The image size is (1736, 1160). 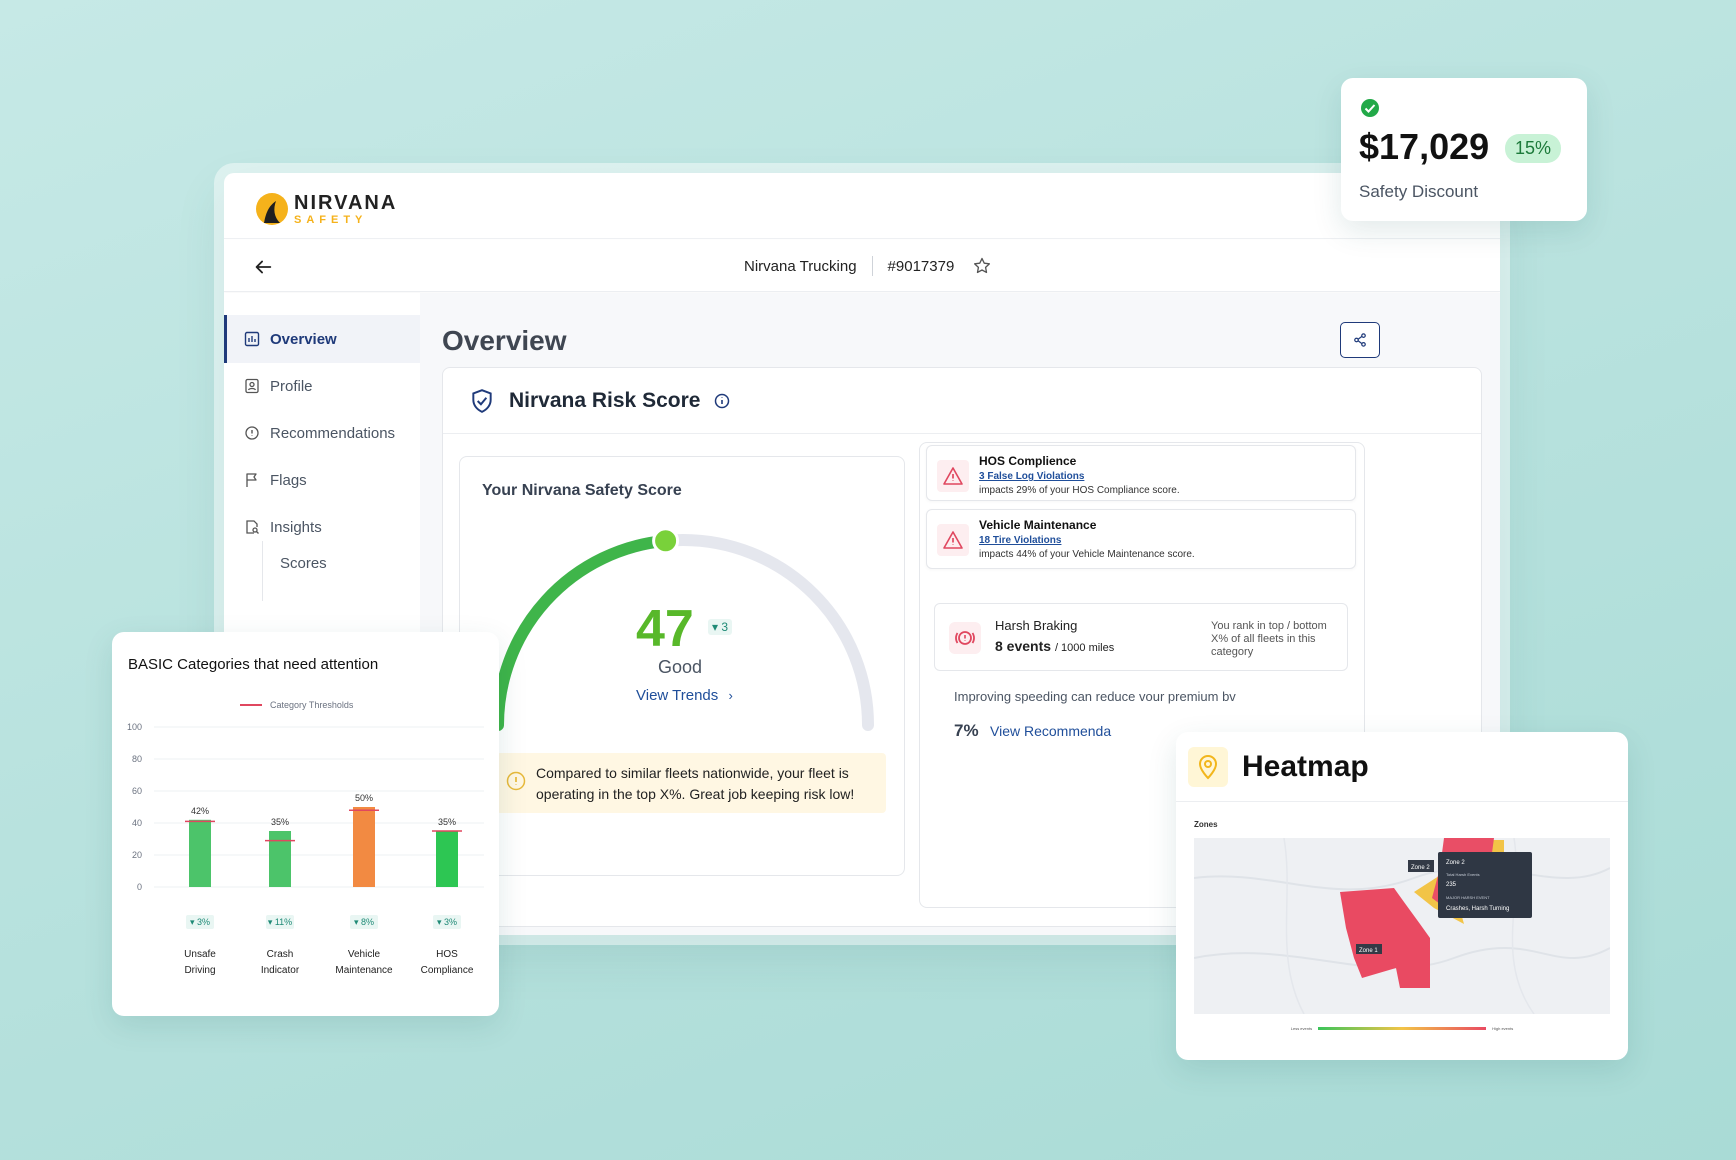 I want to click on zone-2-tag-label: Zone 2, so click(x=1420, y=868).